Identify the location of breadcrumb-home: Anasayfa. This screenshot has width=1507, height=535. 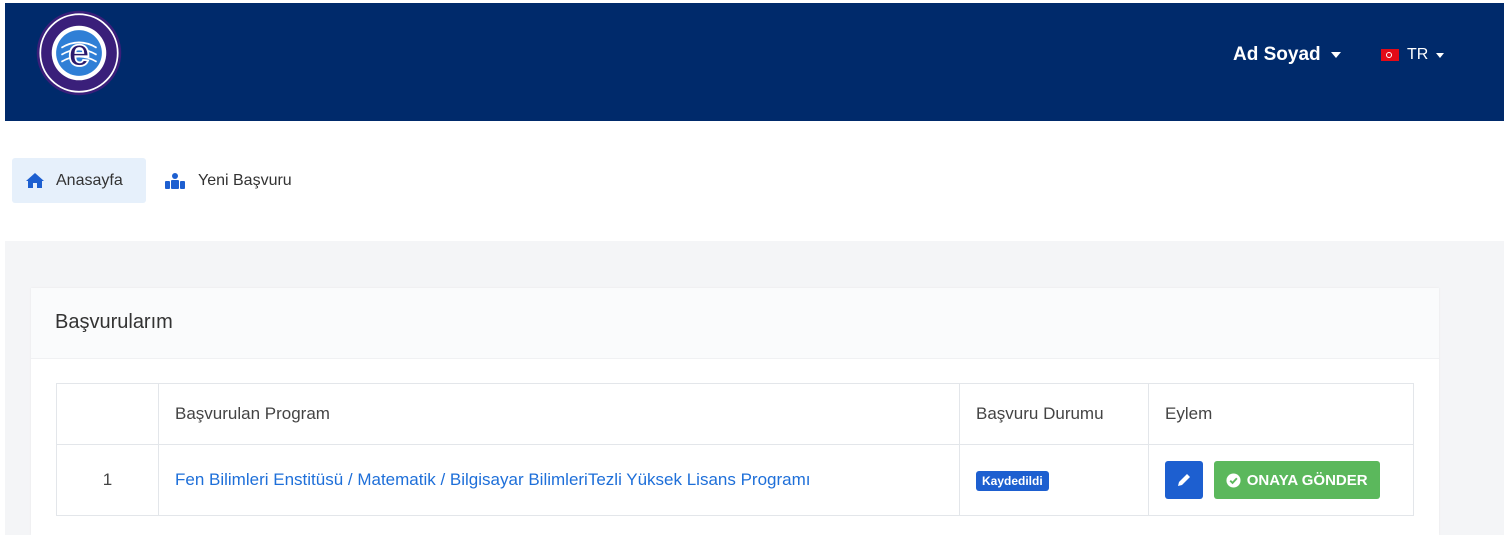
(79, 180).